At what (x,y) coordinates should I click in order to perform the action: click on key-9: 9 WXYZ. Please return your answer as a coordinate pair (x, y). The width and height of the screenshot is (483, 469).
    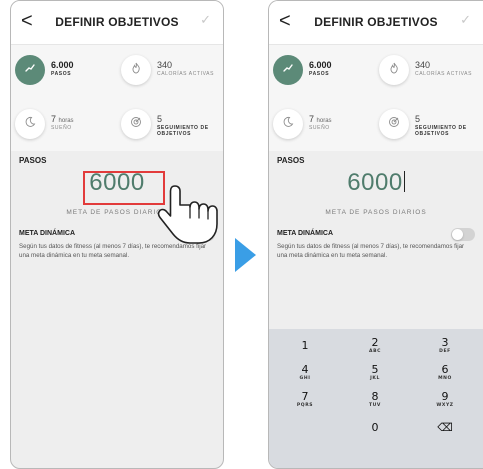
    Looking at the image, I should click on (445, 399).